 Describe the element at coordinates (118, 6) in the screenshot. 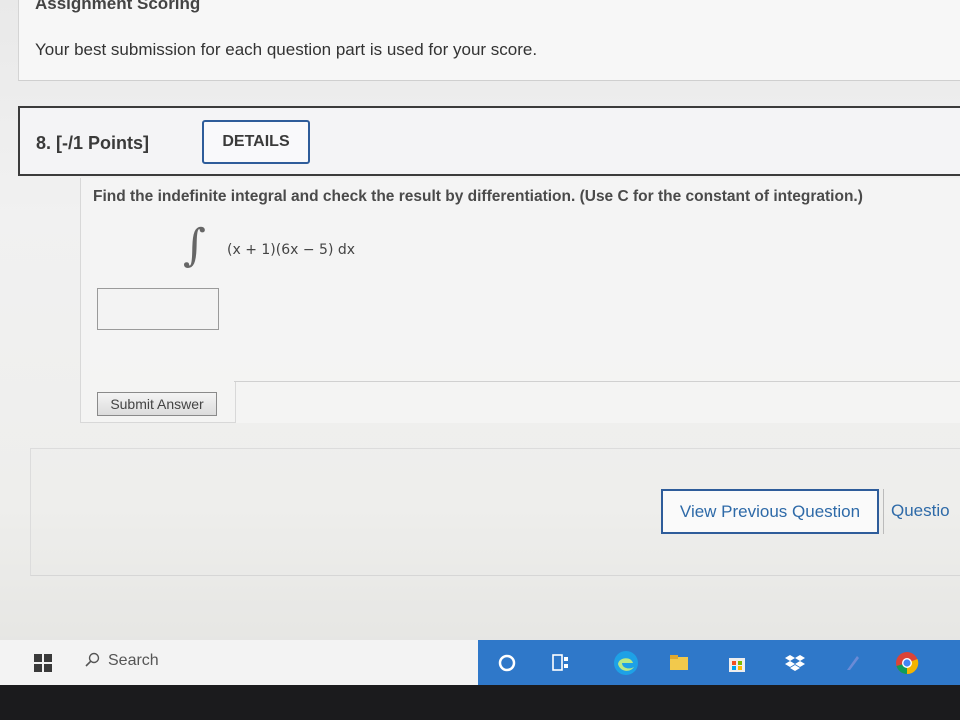

I see `assignment-scoring-title: Assignment Scoring` at that location.